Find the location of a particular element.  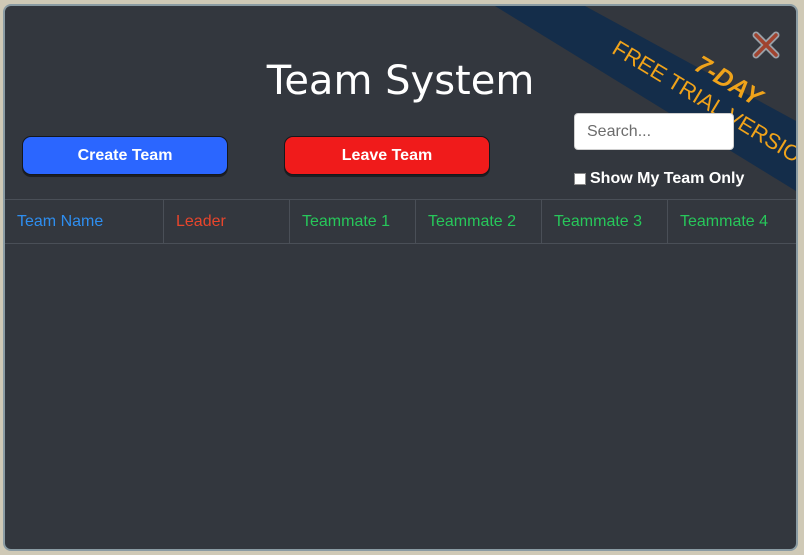

column-header-teammate-1: Teammate 1 is located at coordinates (353, 221).